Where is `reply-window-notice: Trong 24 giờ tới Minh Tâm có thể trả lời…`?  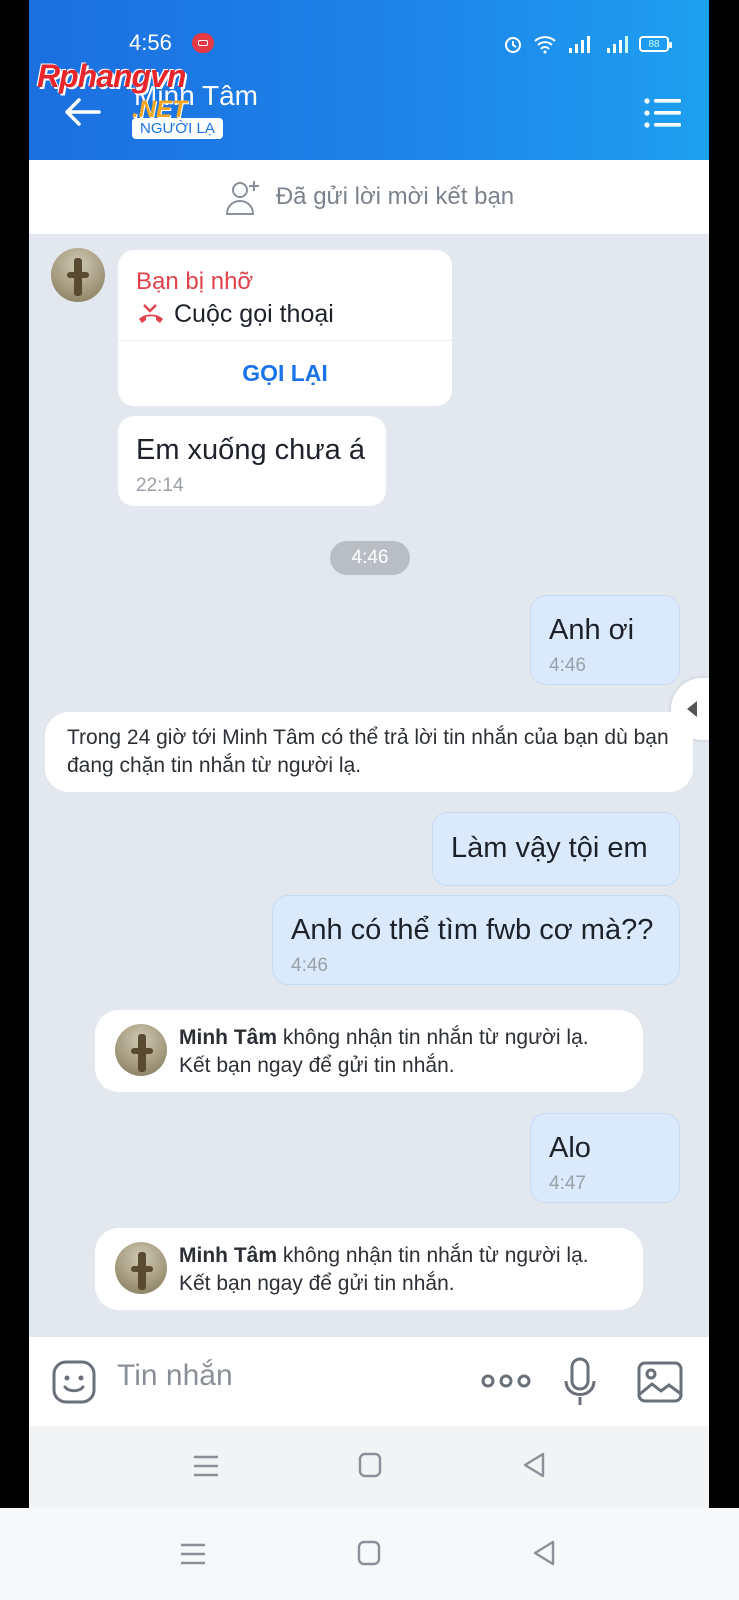
reply-window-notice: Trong 24 giờ tới Minh Tâm có thể trả lời… is located at coordinates (369, 752).